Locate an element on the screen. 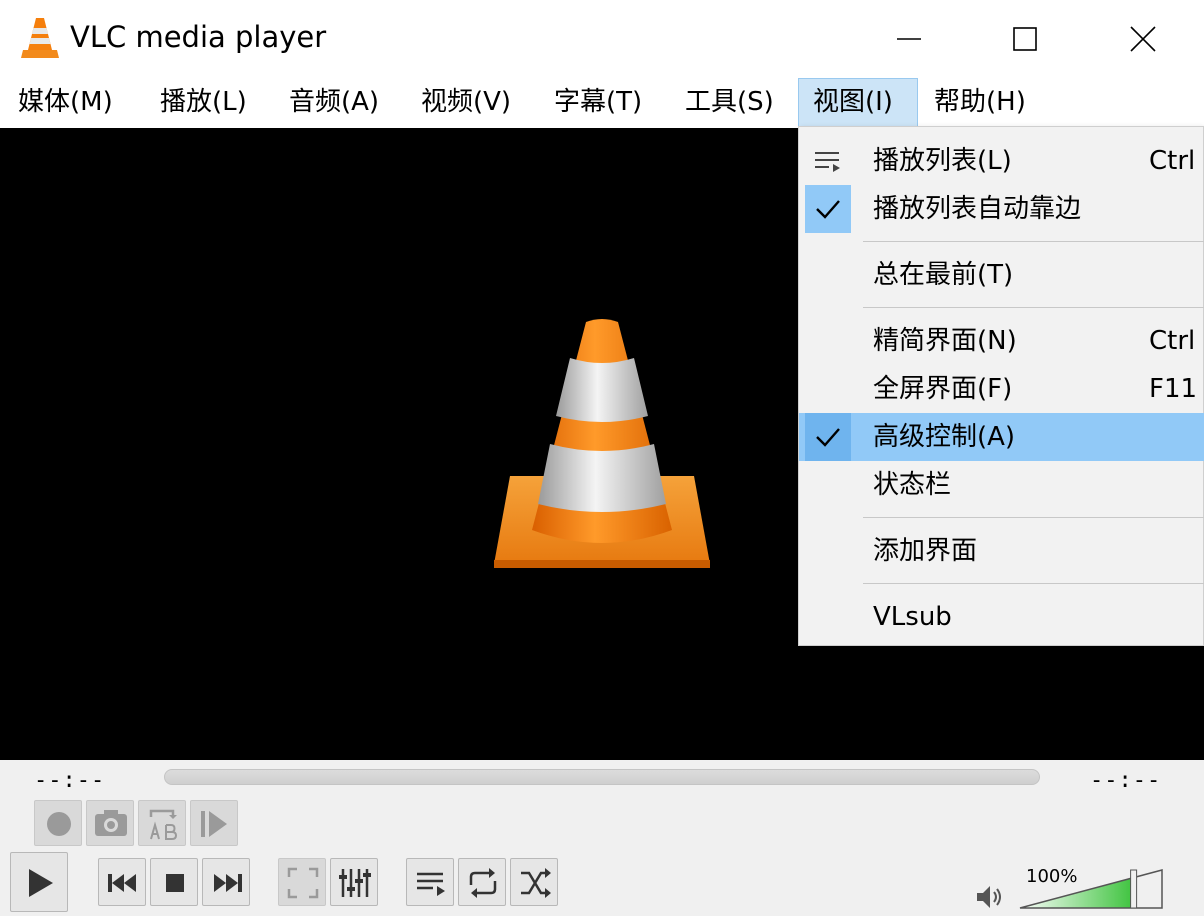  record-icon is located at coordinates (59, 824).